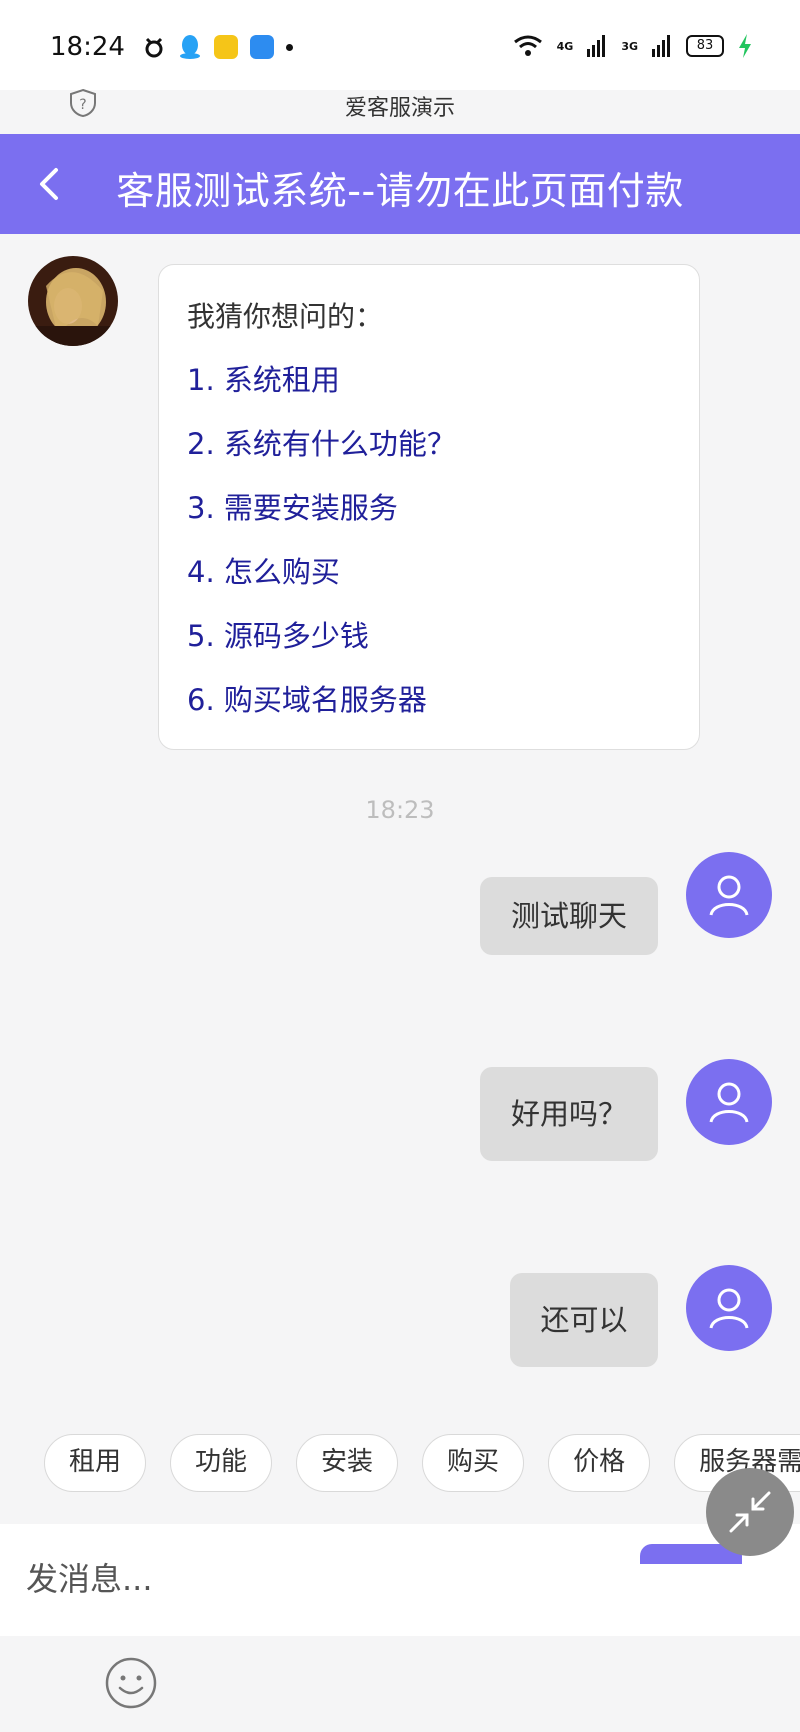 This screenshot has height=1732, width=800. What do you see at coordinates (95, 1463) in the screenshot?
I see `quick-reply-chip: 租用` at bounding box center [95, 1463].